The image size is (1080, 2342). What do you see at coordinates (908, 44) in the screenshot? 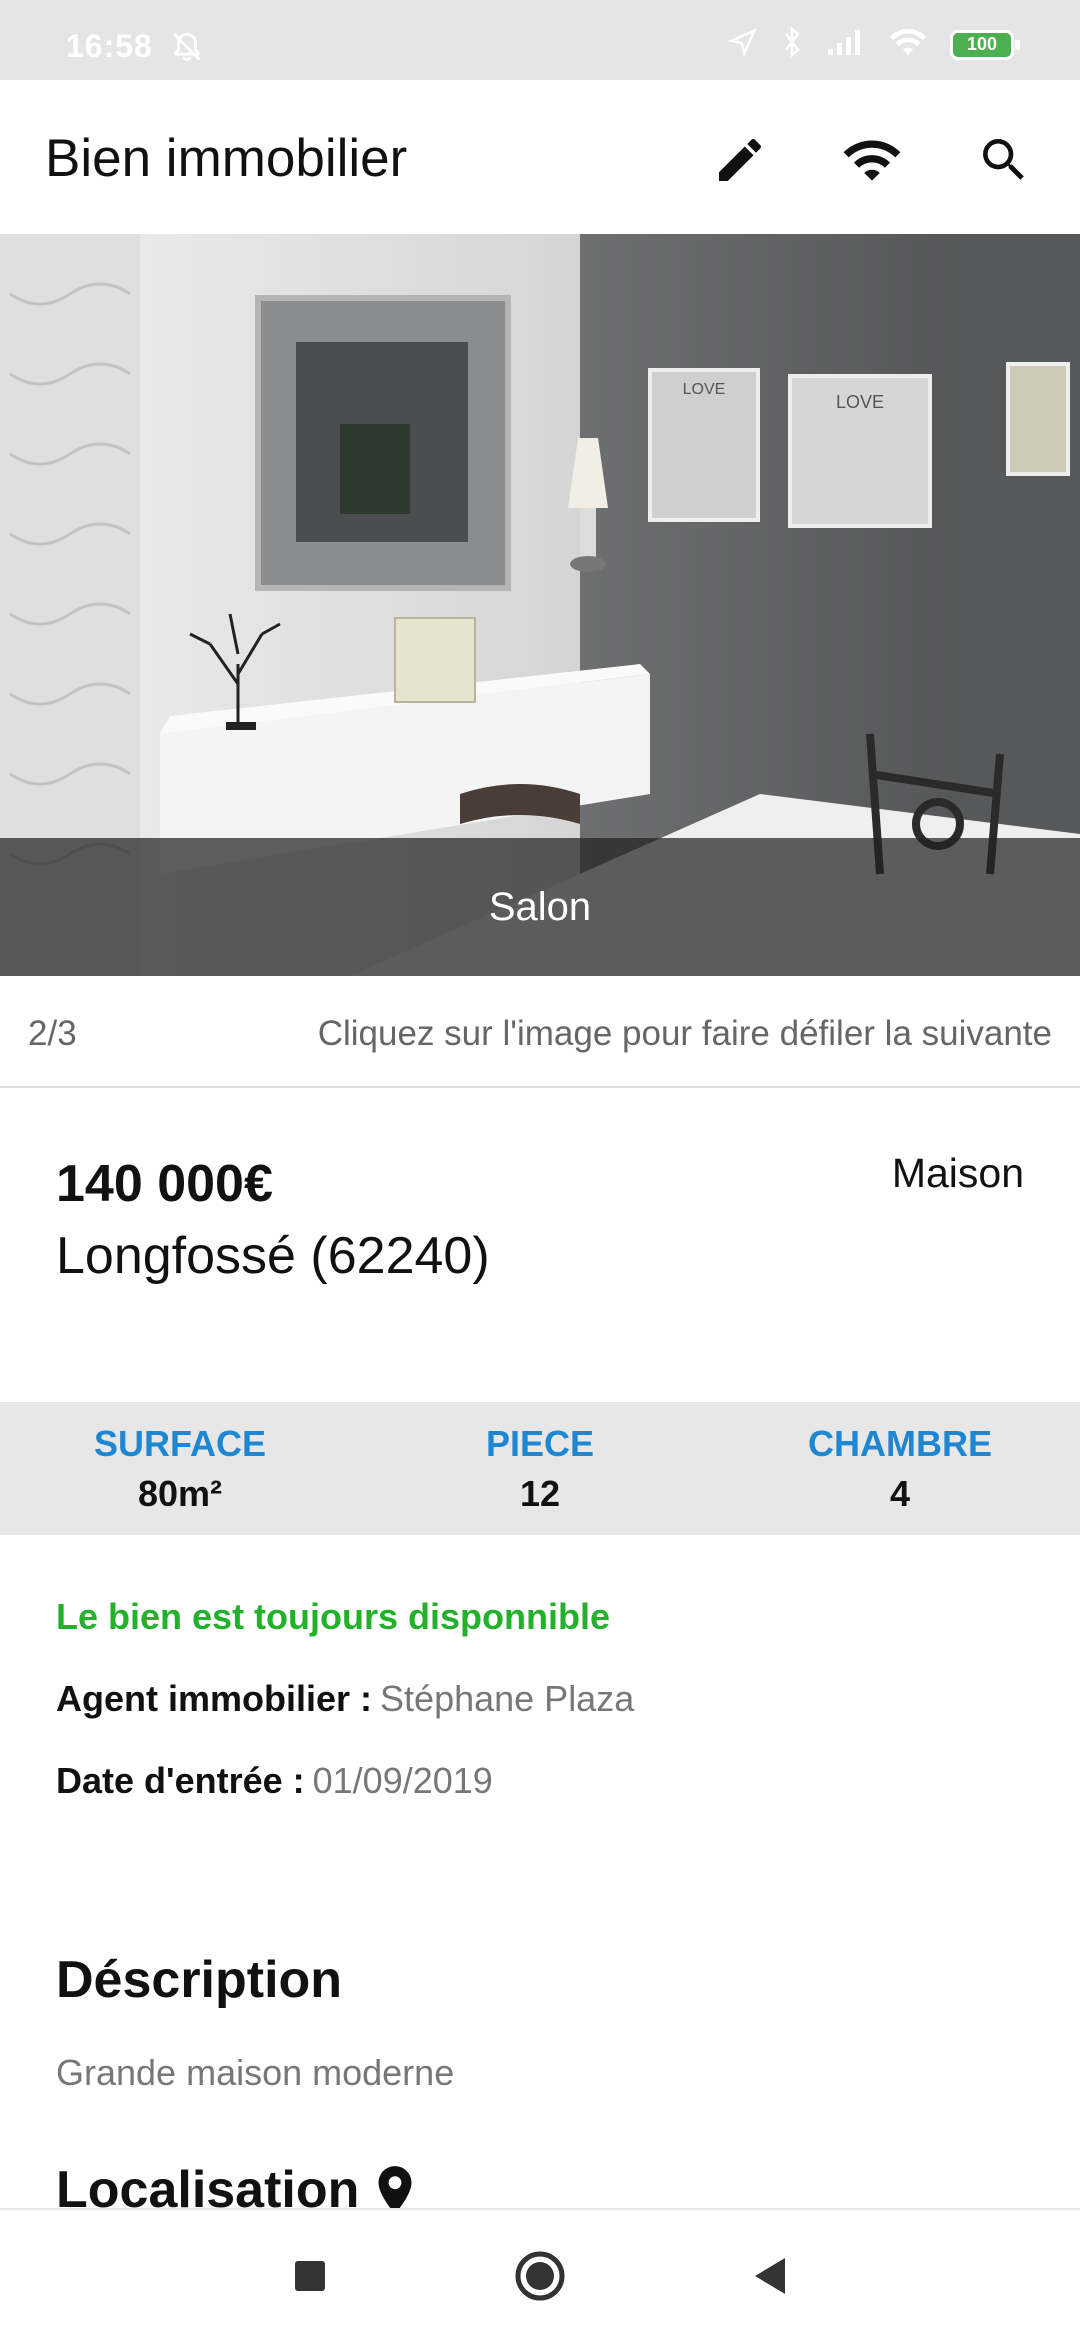
I see `wifi-status-icon` at bounding box center [908, 44].